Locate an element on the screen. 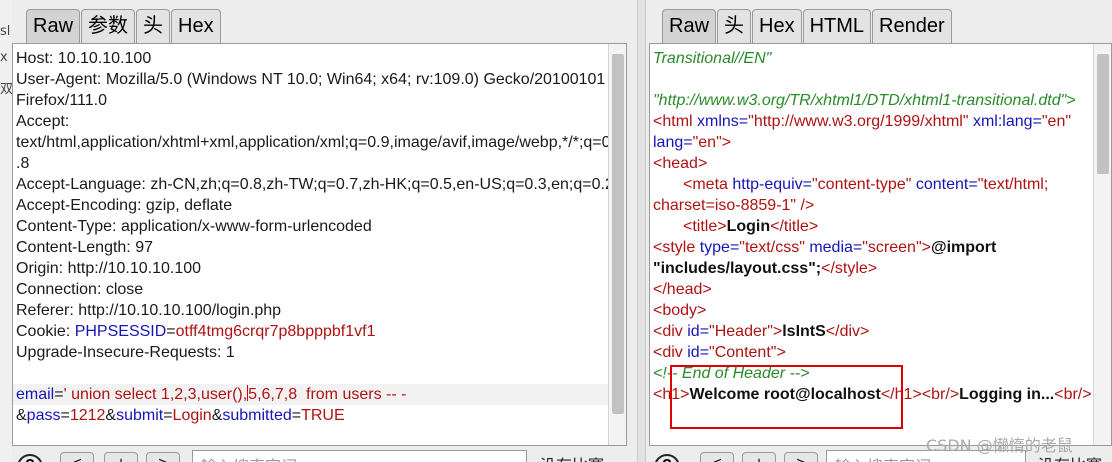  header-referer: Referer: http://10.10.10.100/login.php is located at coordinates (149, 310).